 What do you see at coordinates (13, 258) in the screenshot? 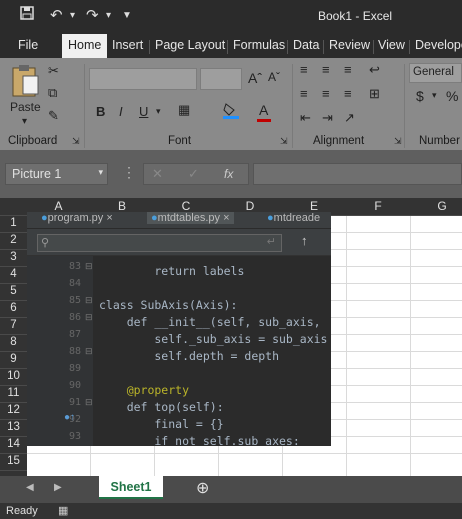
I see `row-header: 3` at bounding box center [13, 258].